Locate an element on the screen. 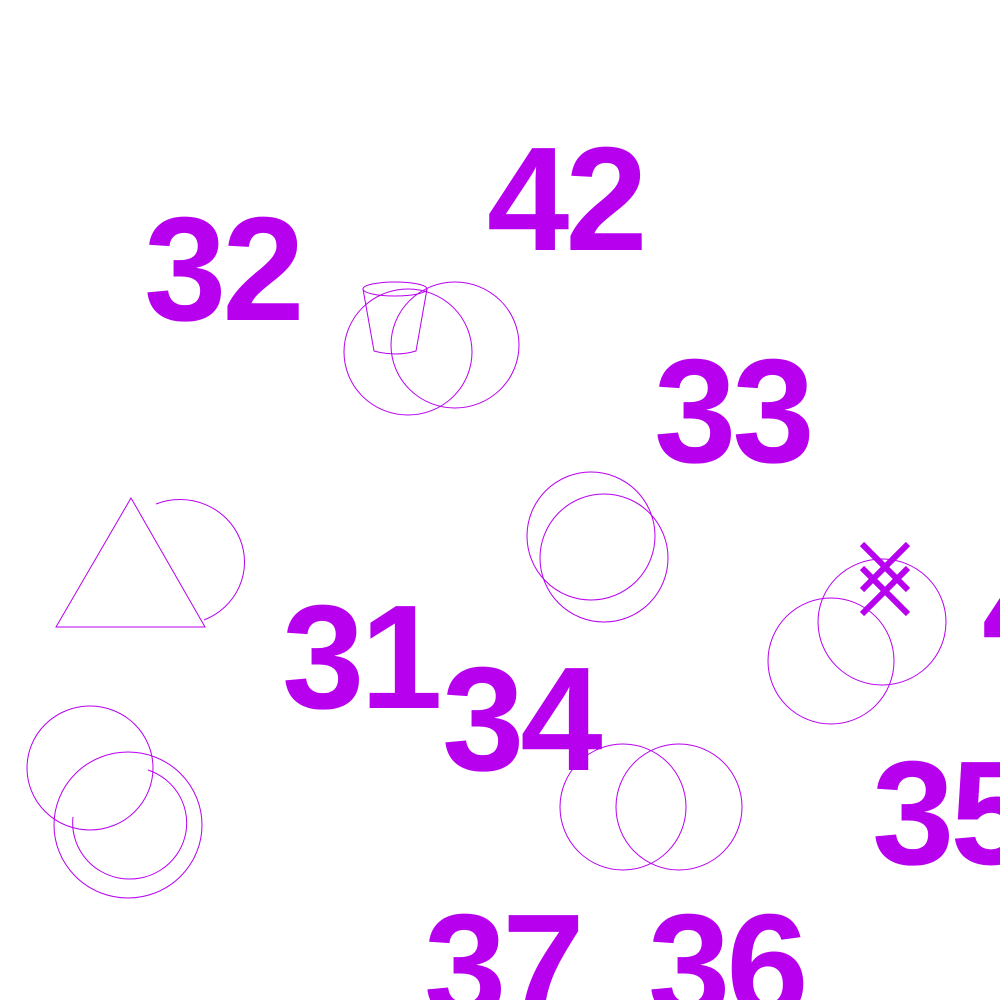 The image size is (1000, 1000). triangle-icon is located at coordinates (130, 562).